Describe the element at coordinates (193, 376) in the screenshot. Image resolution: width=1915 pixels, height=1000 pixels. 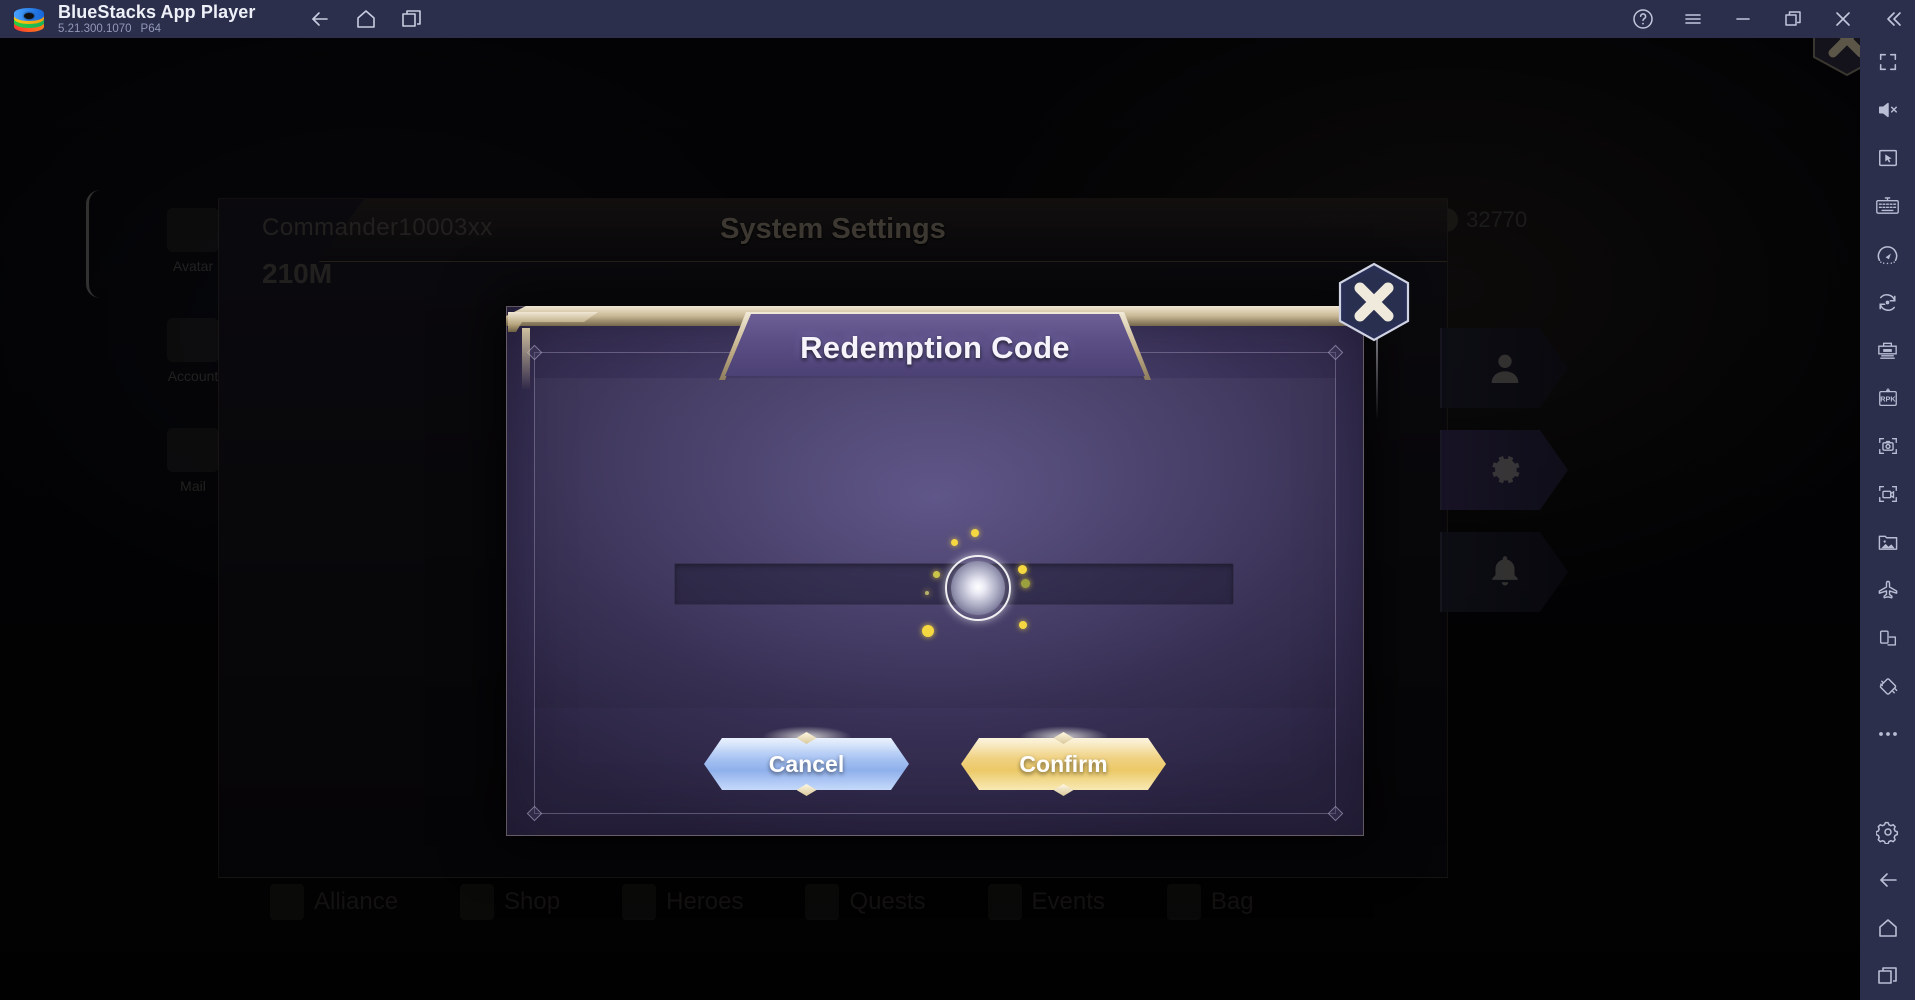
I see `left-nav-label: Account` at that location.